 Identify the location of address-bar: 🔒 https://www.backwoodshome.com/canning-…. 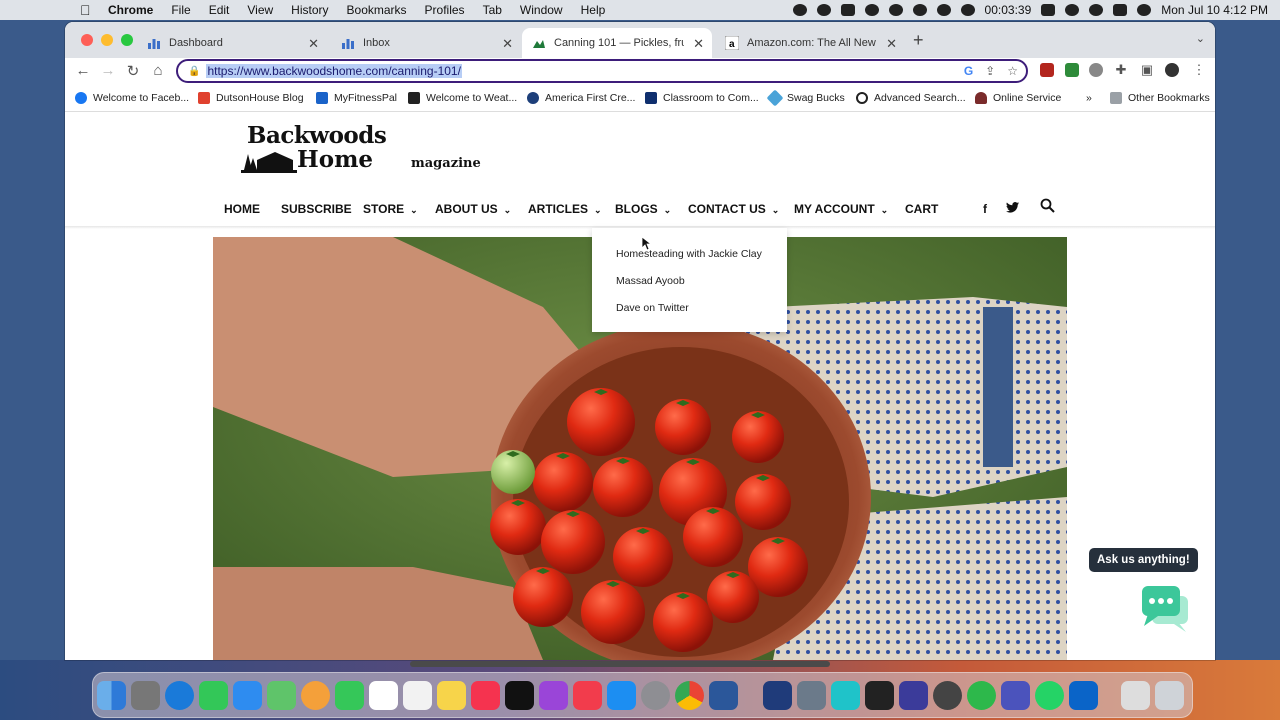
(602, 71).